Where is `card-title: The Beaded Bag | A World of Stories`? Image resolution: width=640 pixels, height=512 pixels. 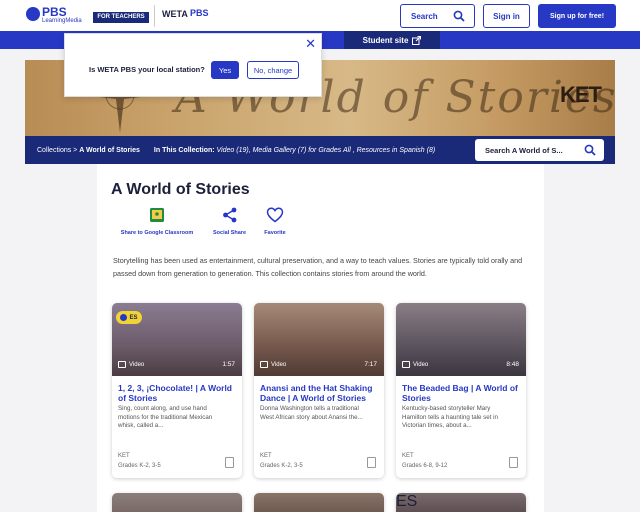 card-title: The Beaded Bag | A World of Stories is located at coordinates (461, 393).